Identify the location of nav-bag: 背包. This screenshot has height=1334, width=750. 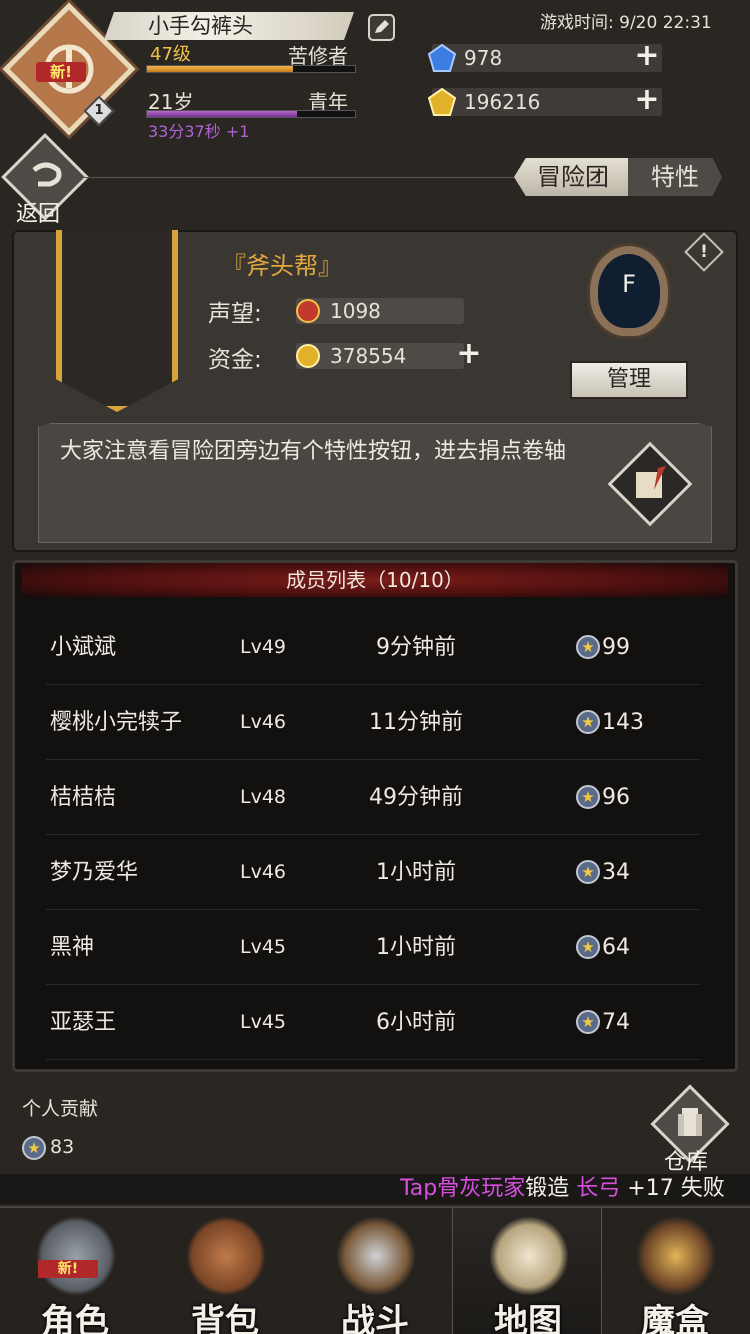
(225, 1271).